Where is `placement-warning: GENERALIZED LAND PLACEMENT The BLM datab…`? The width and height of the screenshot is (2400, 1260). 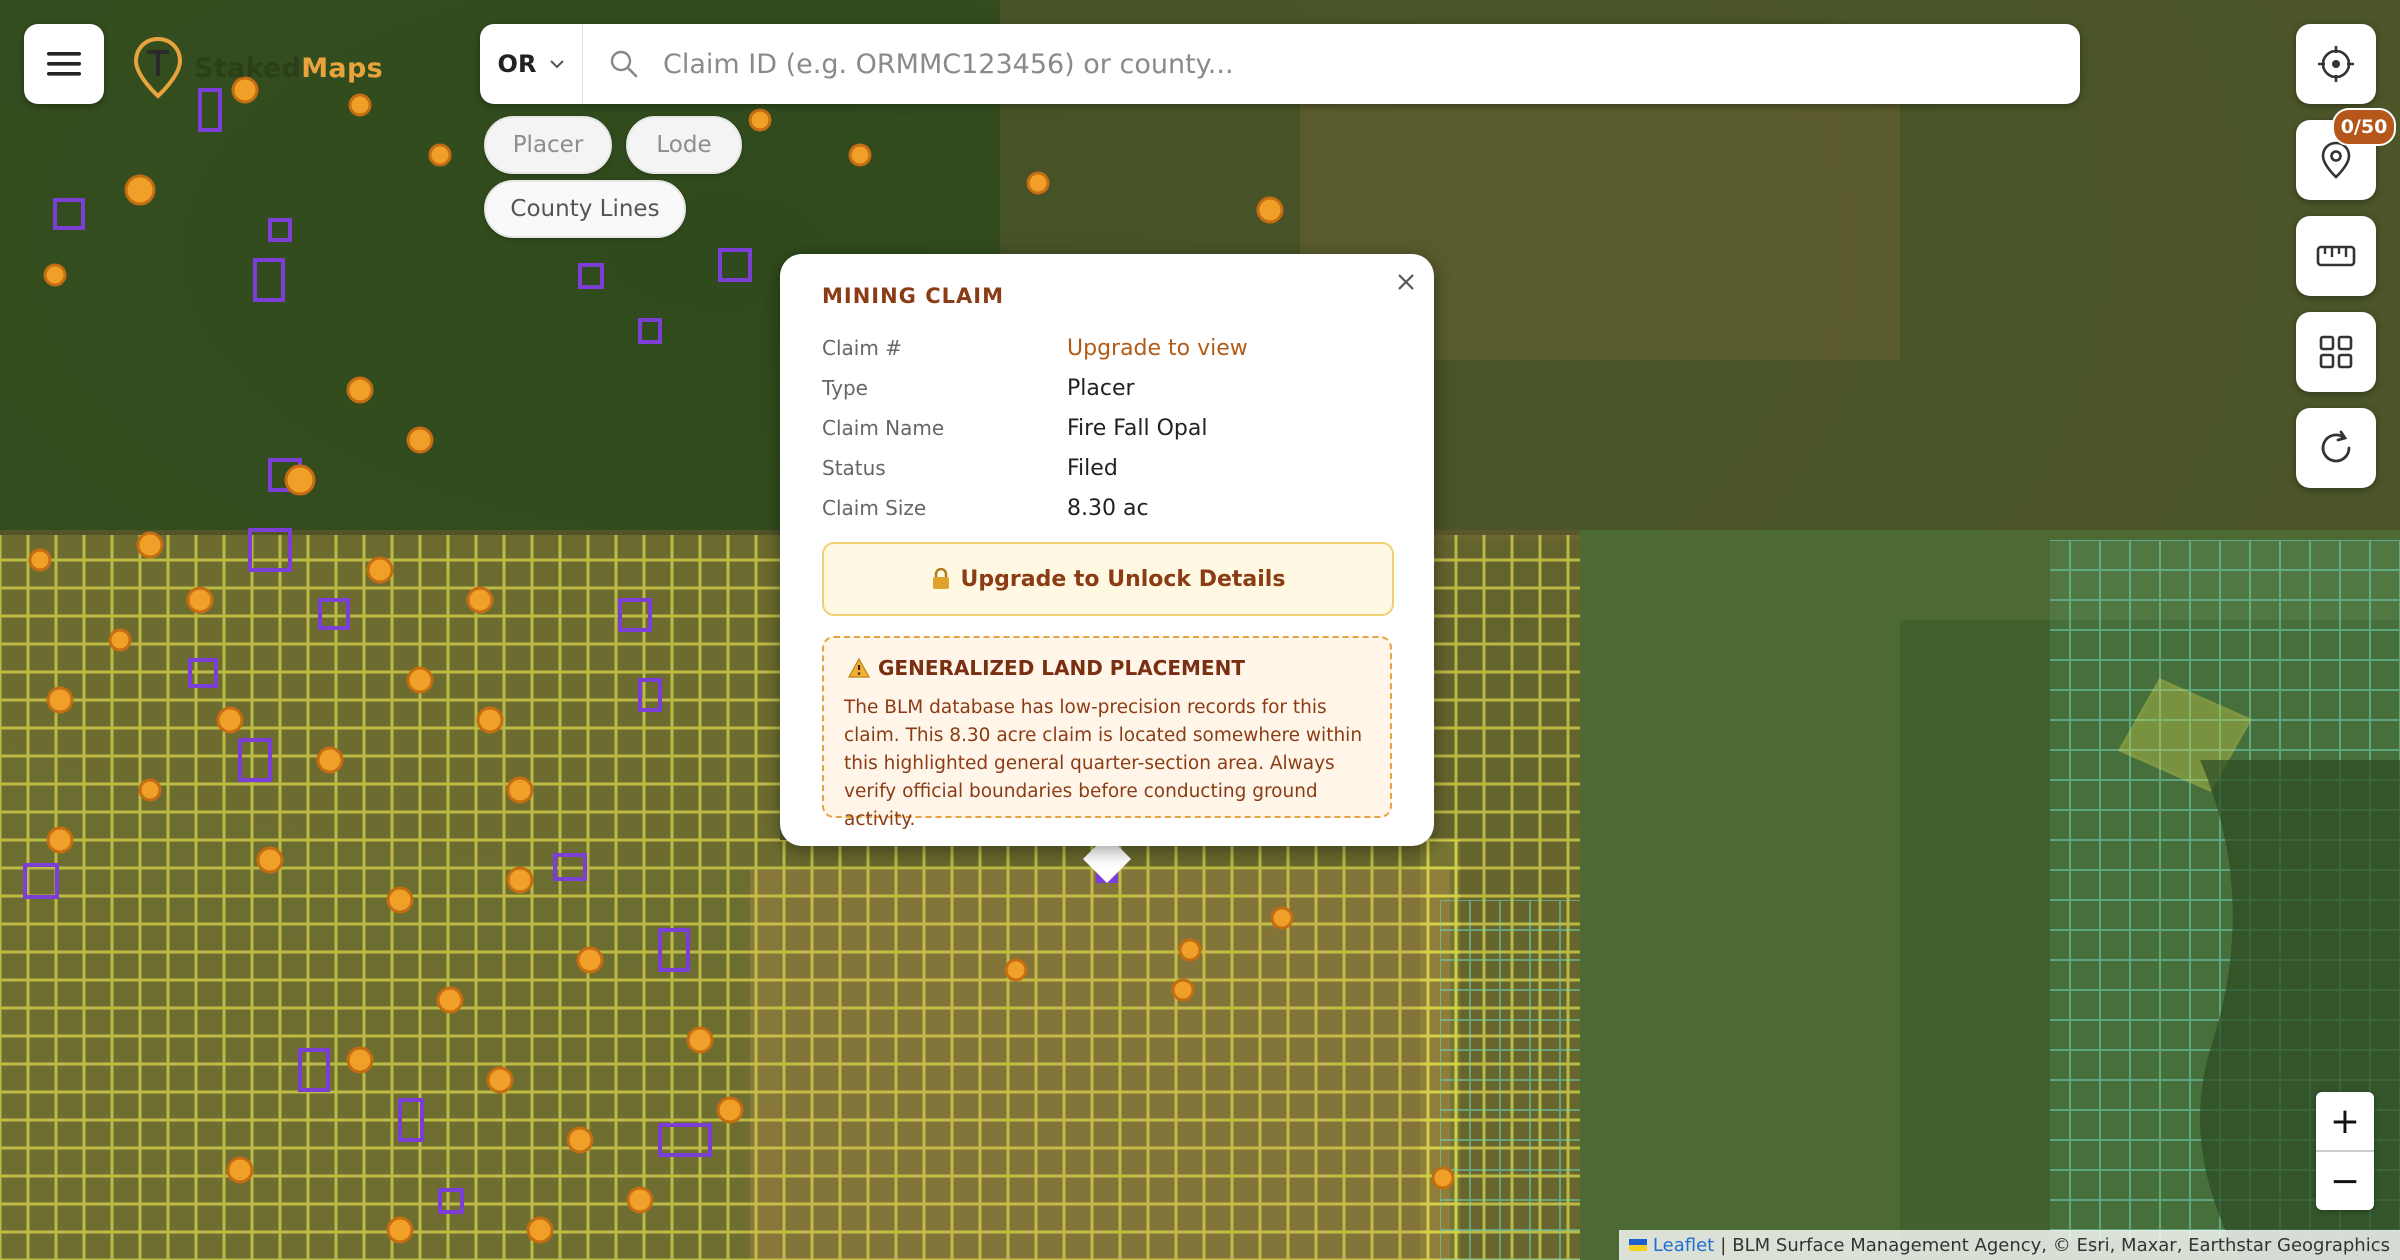 placement-warning: GENERALIZED LAND PLACEMENT The BLM datab… is located at coordinates (1107, 733).